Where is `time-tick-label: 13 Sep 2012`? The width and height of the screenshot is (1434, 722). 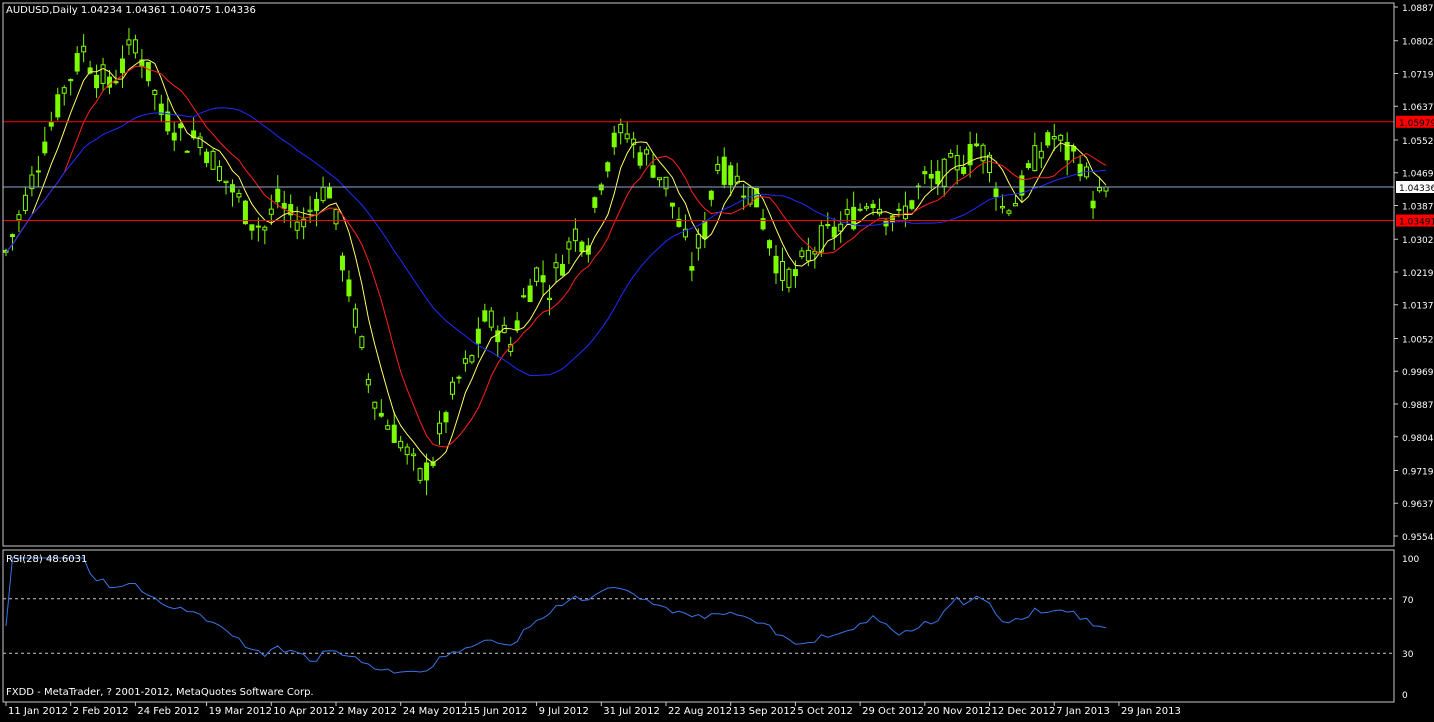
time-tick-label: 13 Sep 2012 is located at coordinates (764, 711).